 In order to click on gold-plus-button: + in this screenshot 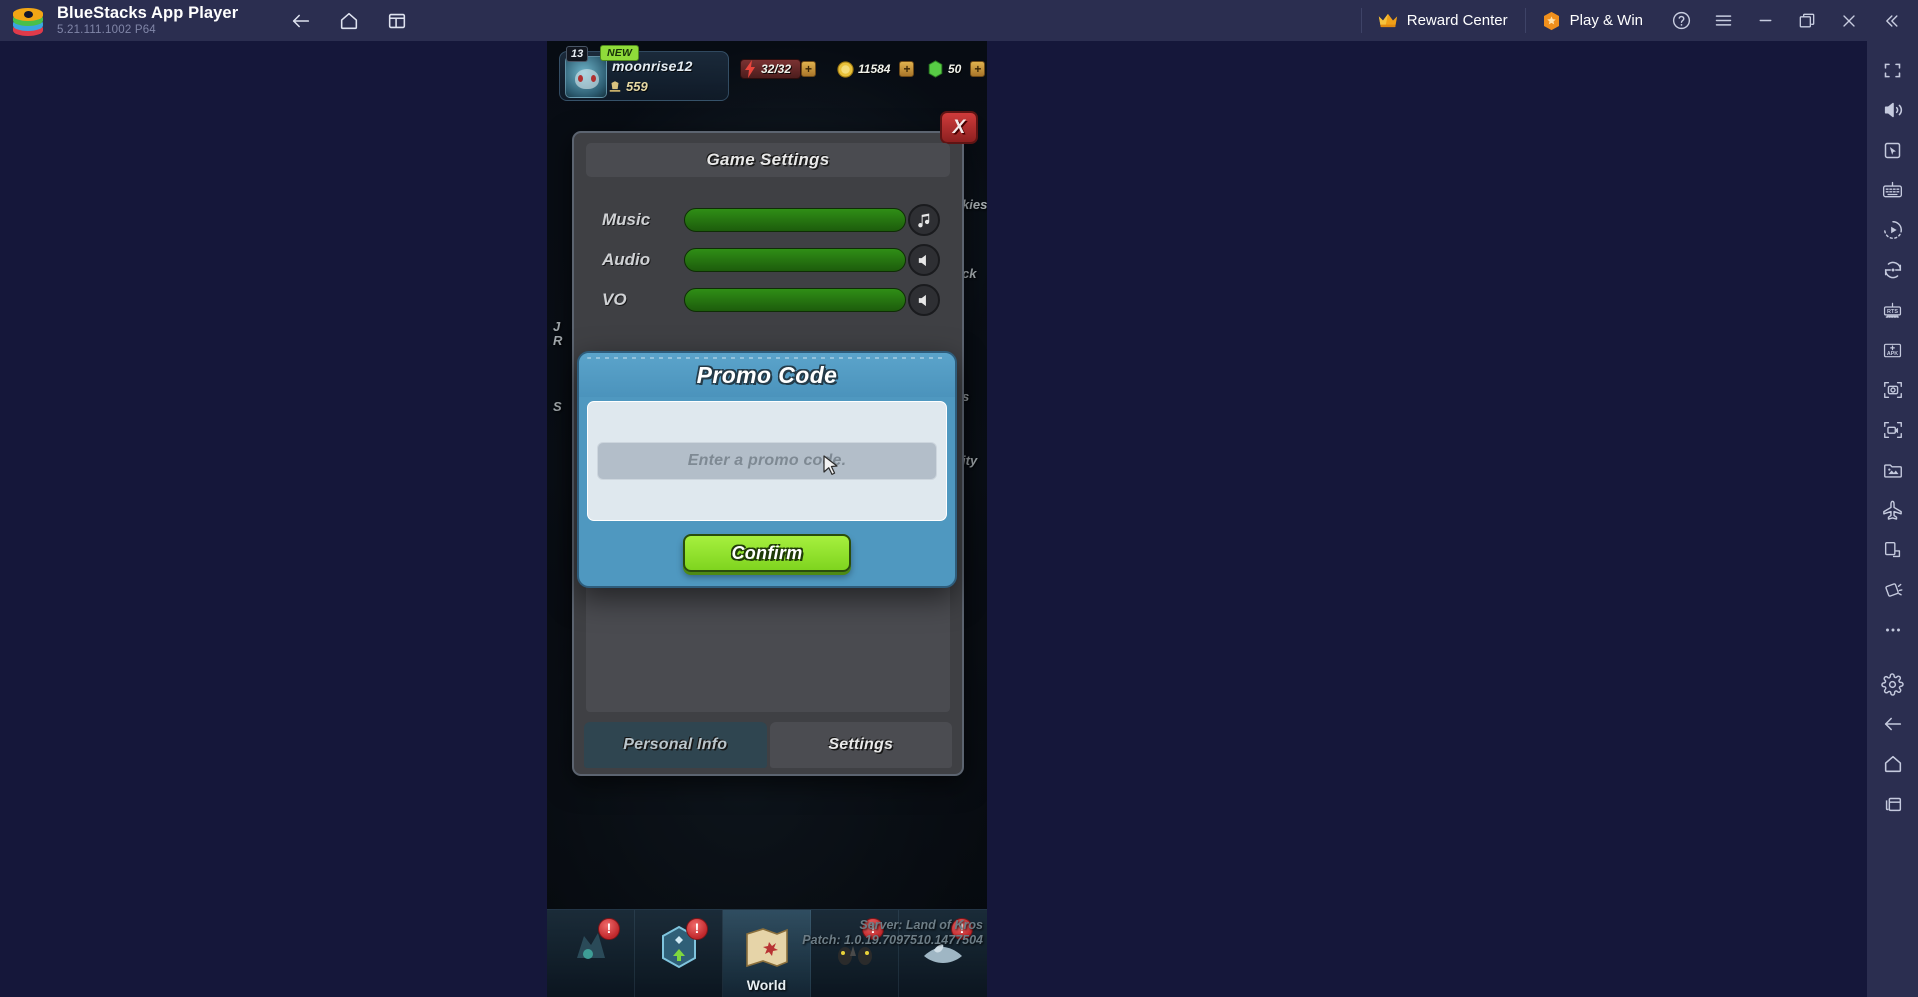, I will do `click(907, 69)`.